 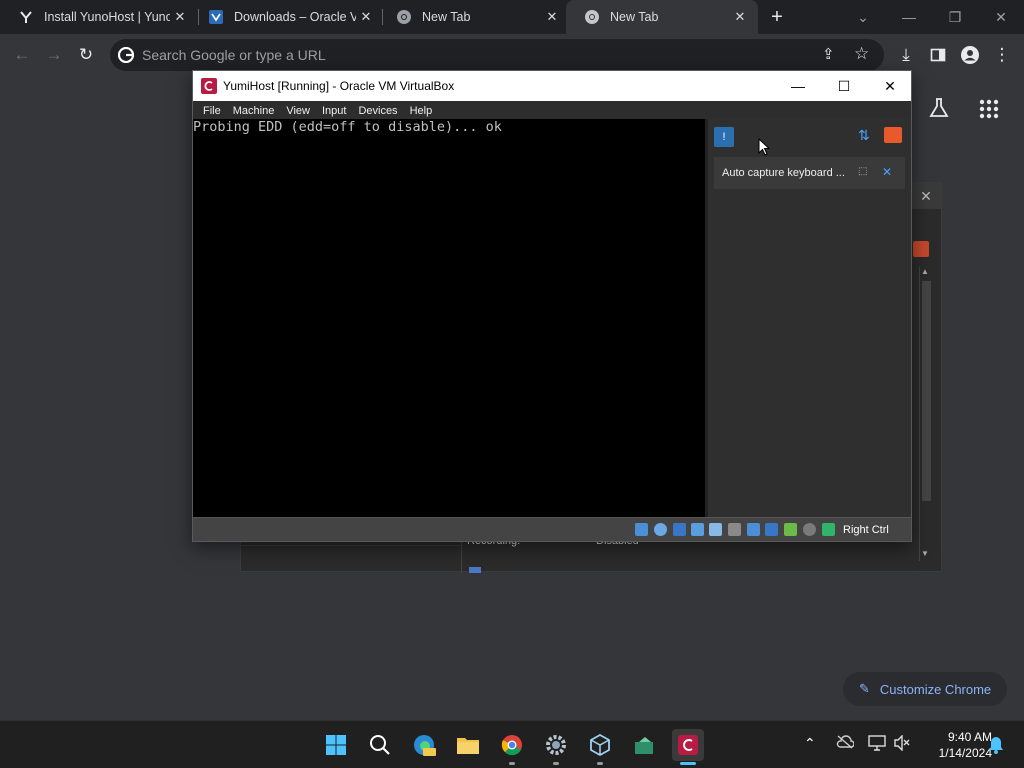 What do you see at coordinates (421, 111) in the screenshot?
I see `menu-help: Help` at bounding box center [421, 111].